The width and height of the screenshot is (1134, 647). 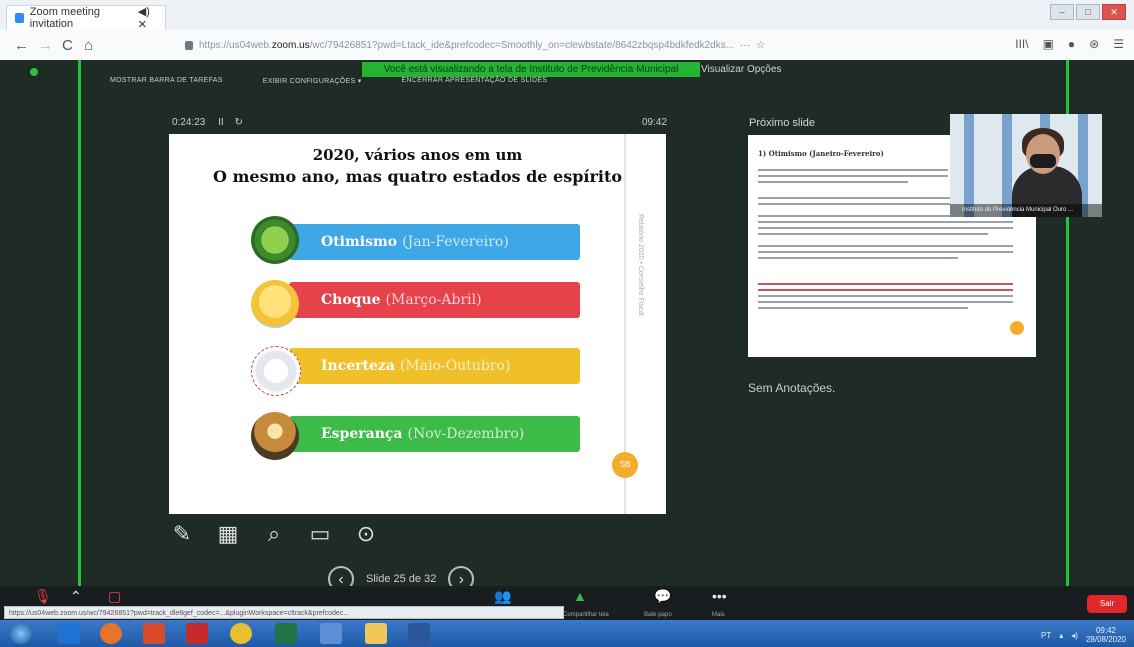 What do you see at coordinates (760, 45) in the screenshot?
I see `bookmark-star-icon: ☆` at bounding box center [760, 45].